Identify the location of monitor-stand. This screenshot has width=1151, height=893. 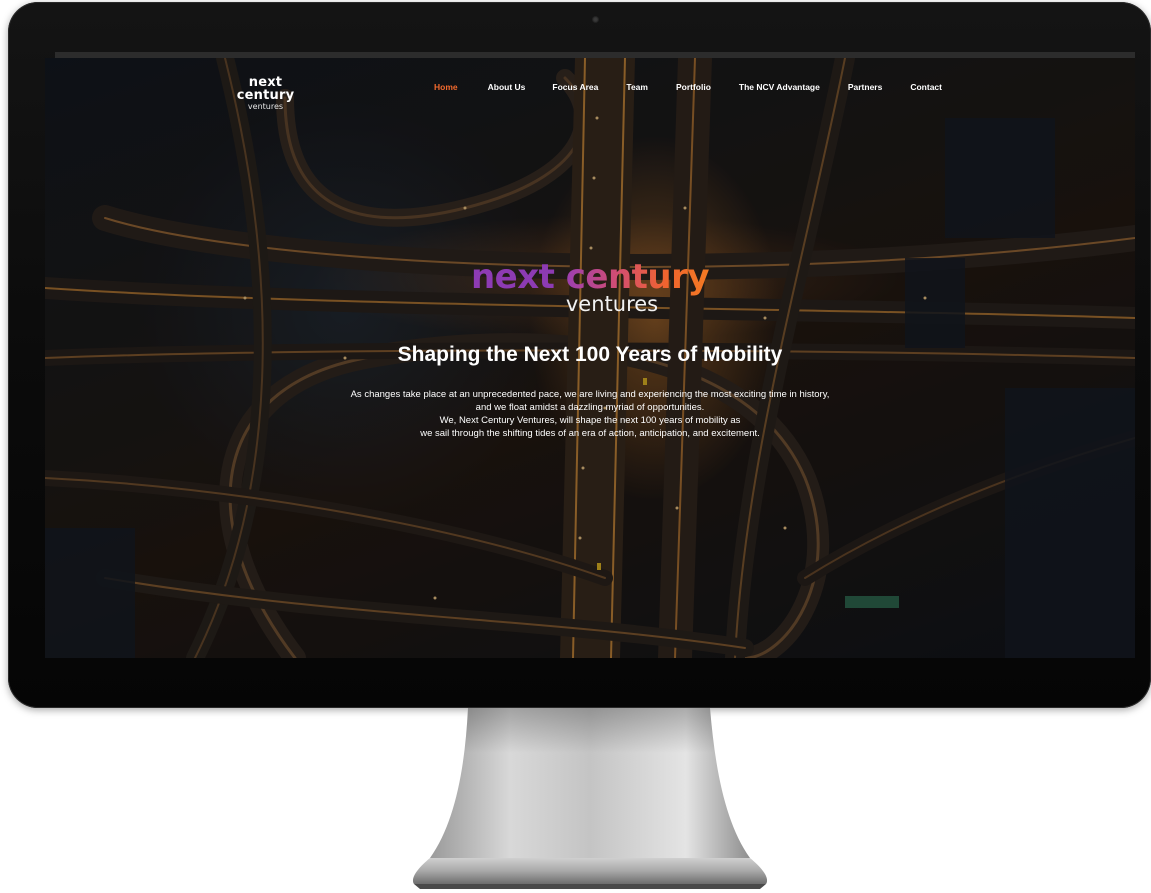
(590, 798).